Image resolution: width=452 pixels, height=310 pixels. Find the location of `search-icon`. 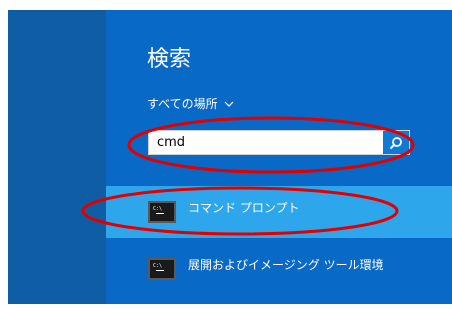

search-icon is located at coordinates (395, 142).